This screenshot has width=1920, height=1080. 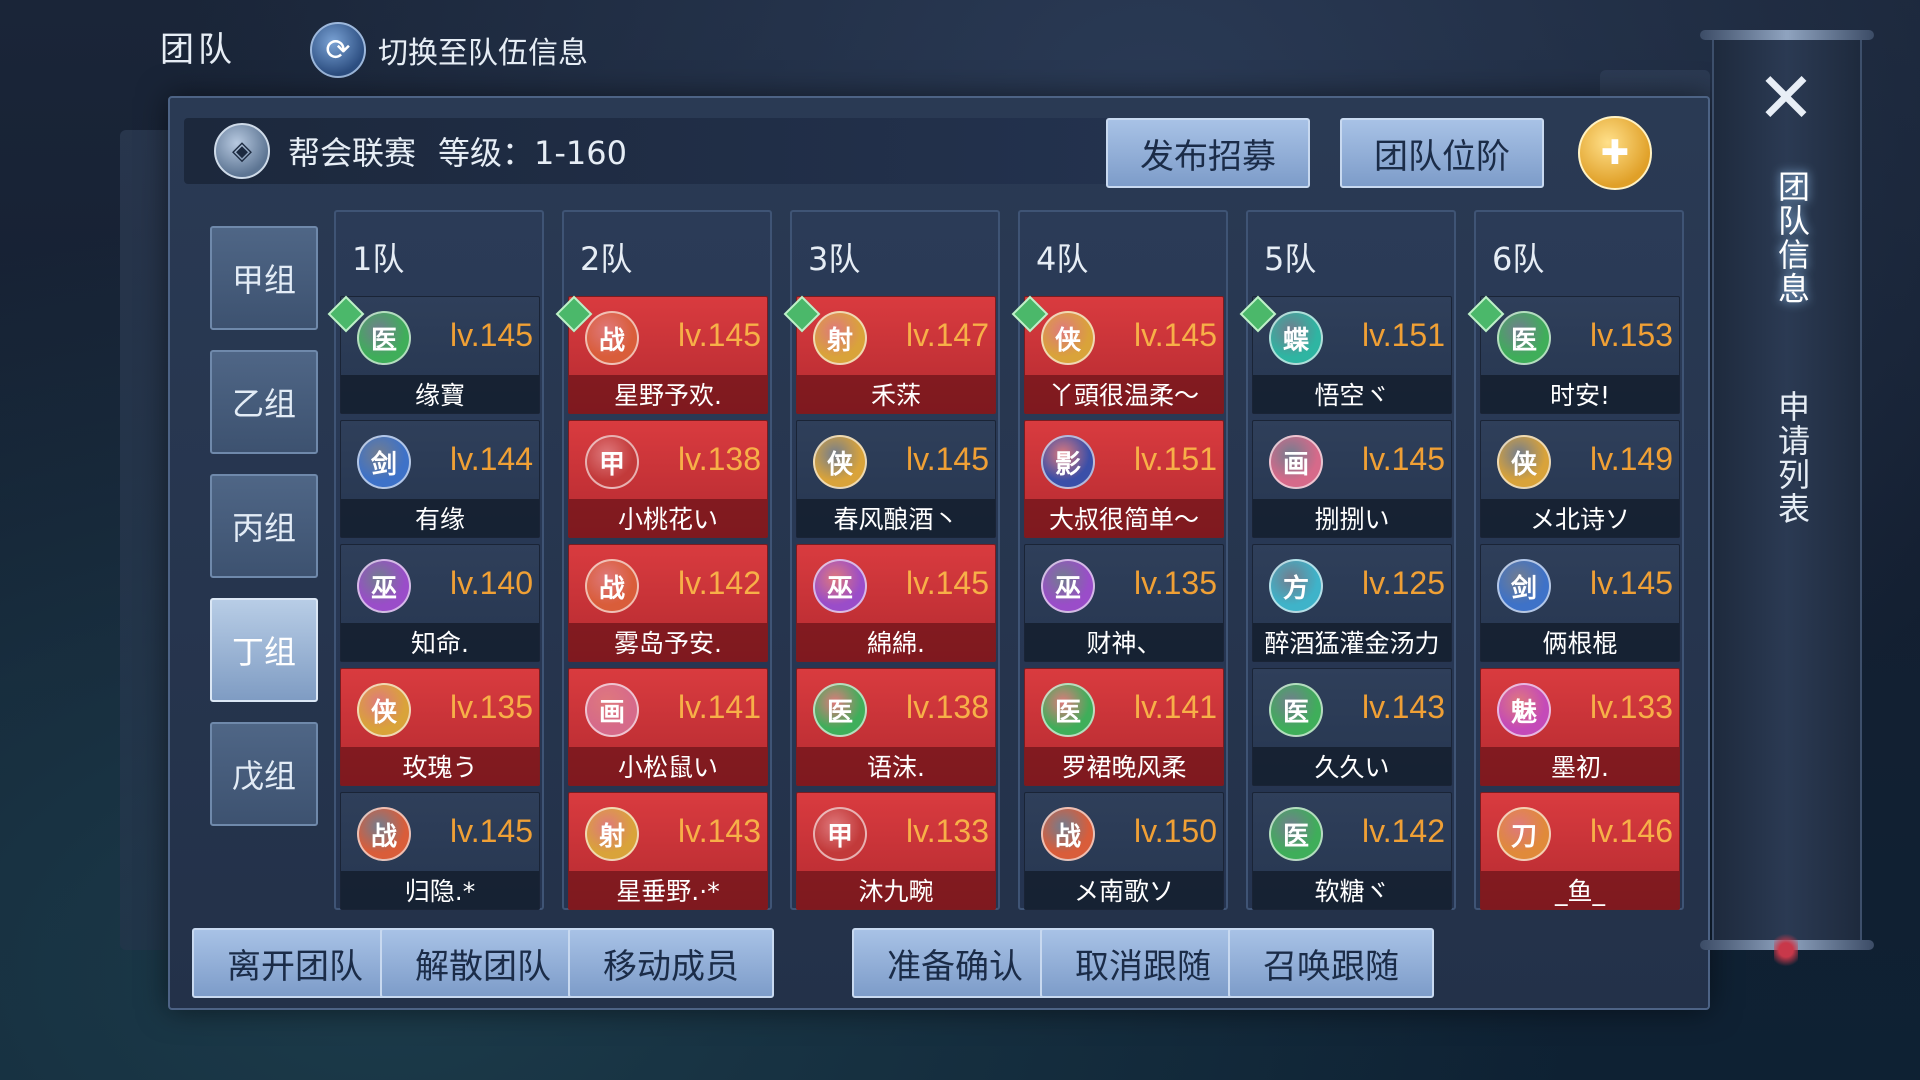 What do you see at coordinates (896, 766) in the screenshot?
I see `member-name: 语沫.` at bounding box center [896, 766].